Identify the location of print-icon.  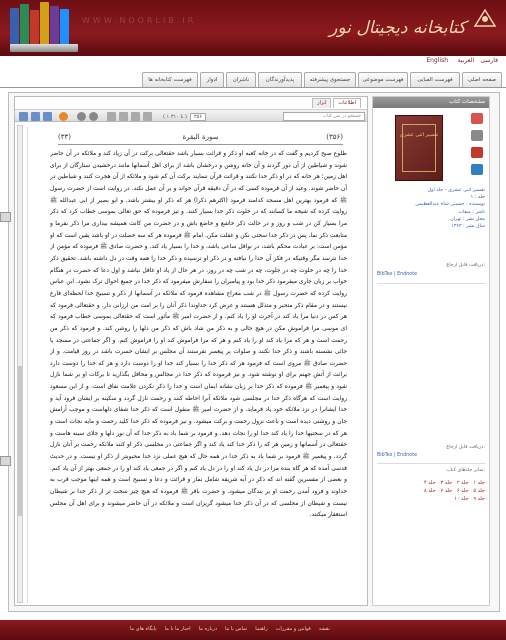
(477, 135).